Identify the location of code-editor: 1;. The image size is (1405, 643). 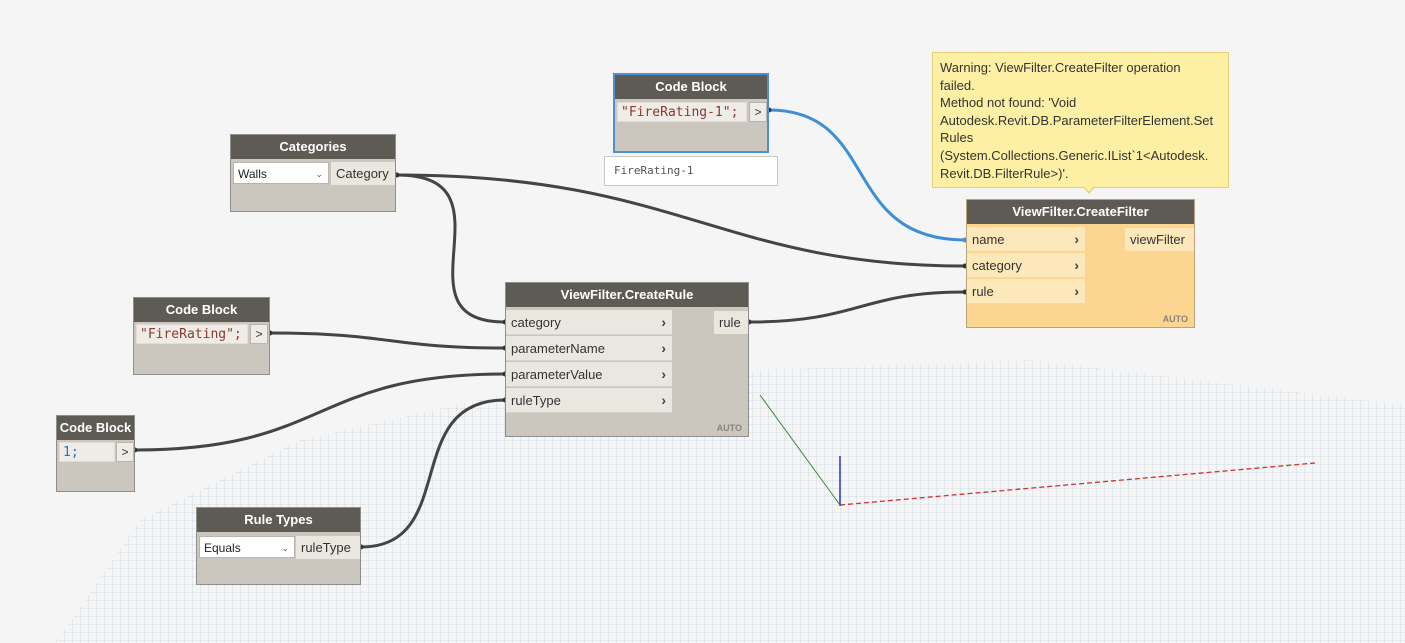
(87, 452).